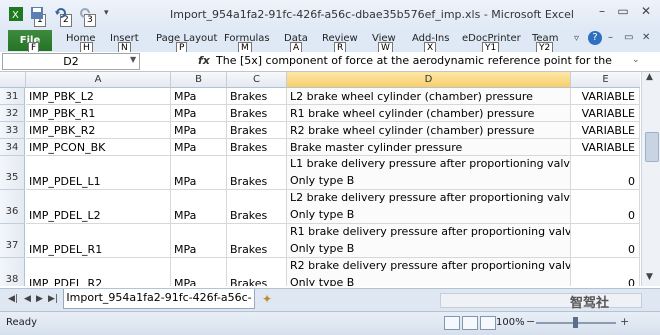 The image size is (660, 335). What do you see at coordinates (452, 323) in the screenshot?
I see `normal-view-icon` at bounding box center [452, 323].